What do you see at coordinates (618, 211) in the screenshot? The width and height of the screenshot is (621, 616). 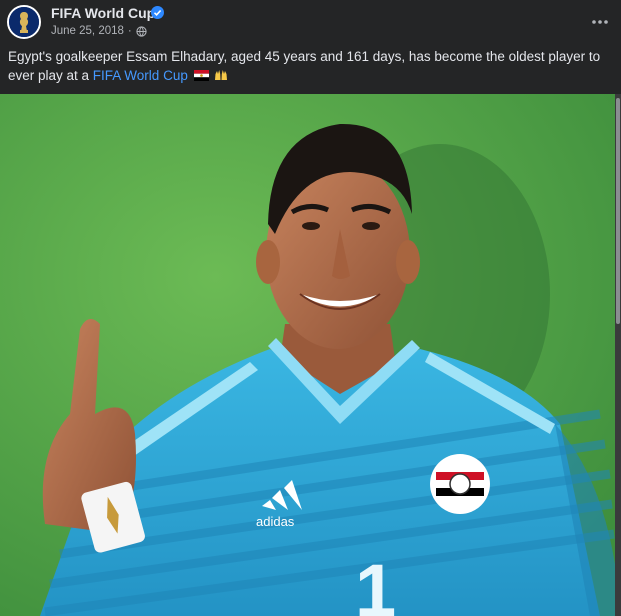 I see `scrollbar-thumb` at bounding box center [618, 211].